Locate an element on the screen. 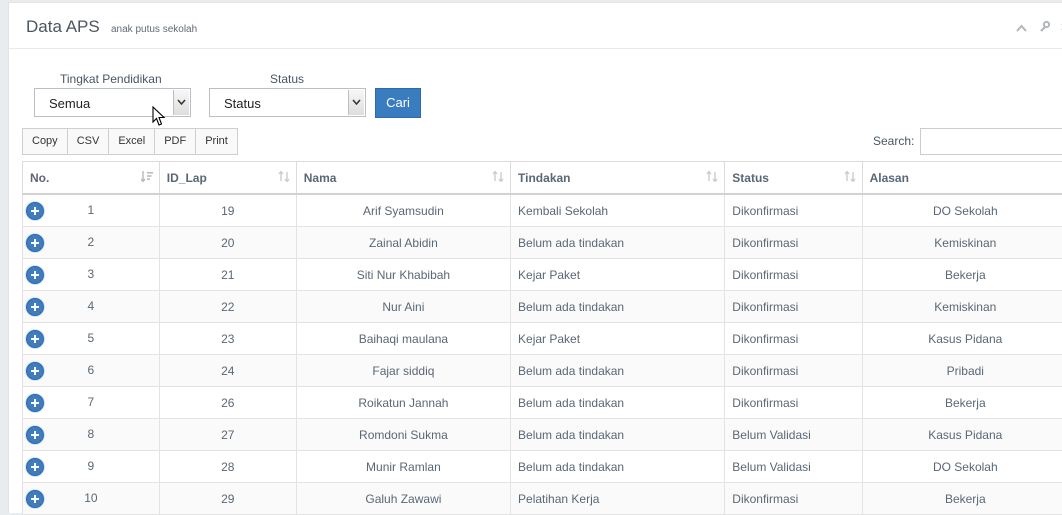 This screenshot has height=515, width=1062. cell-alasan: Pribadi is located at coordinates (962, 371).